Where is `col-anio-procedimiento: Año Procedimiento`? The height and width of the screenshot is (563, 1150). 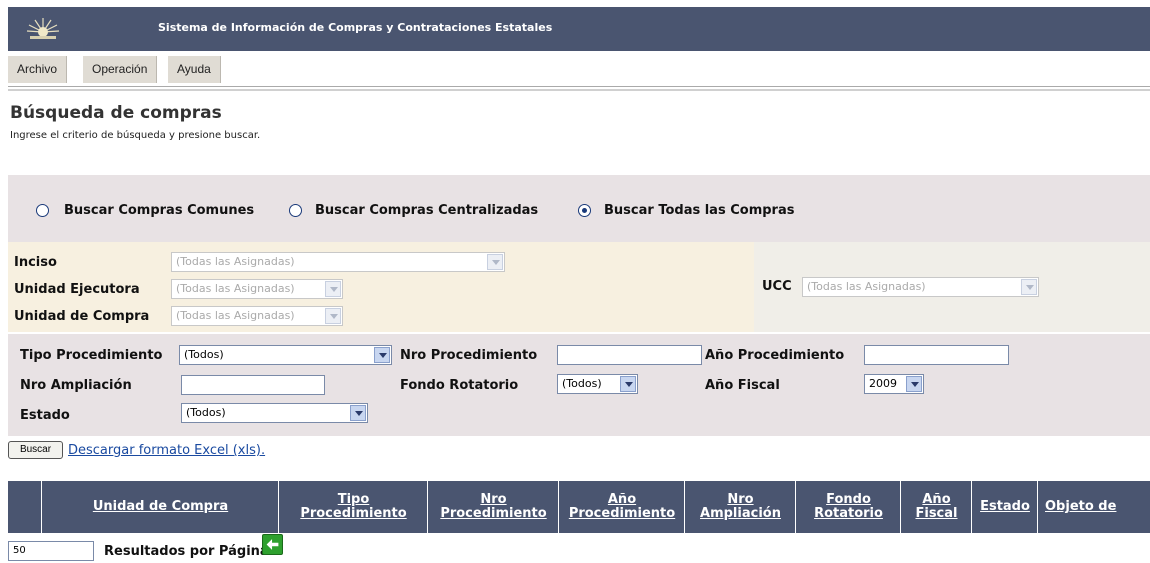 col-anio-procedimiento: Año Procedimiento is located at coordinates (622, 507).